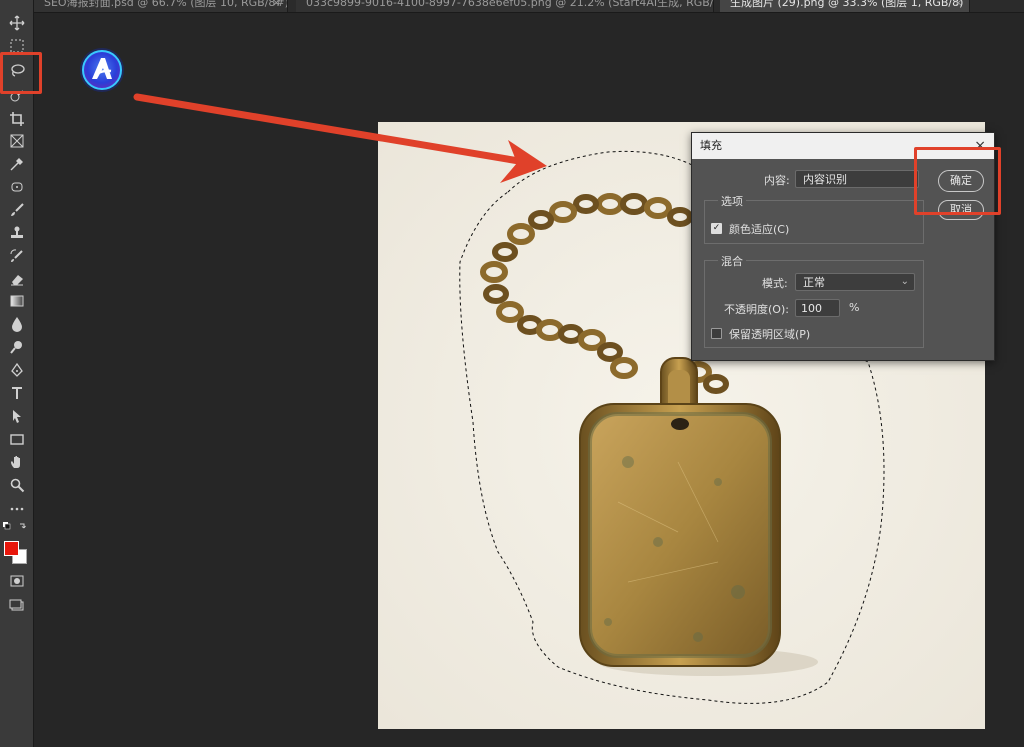 Image resolution: width=1024 pixels, height=747 pixels. I want to click on more-icon, so click(17, 509).